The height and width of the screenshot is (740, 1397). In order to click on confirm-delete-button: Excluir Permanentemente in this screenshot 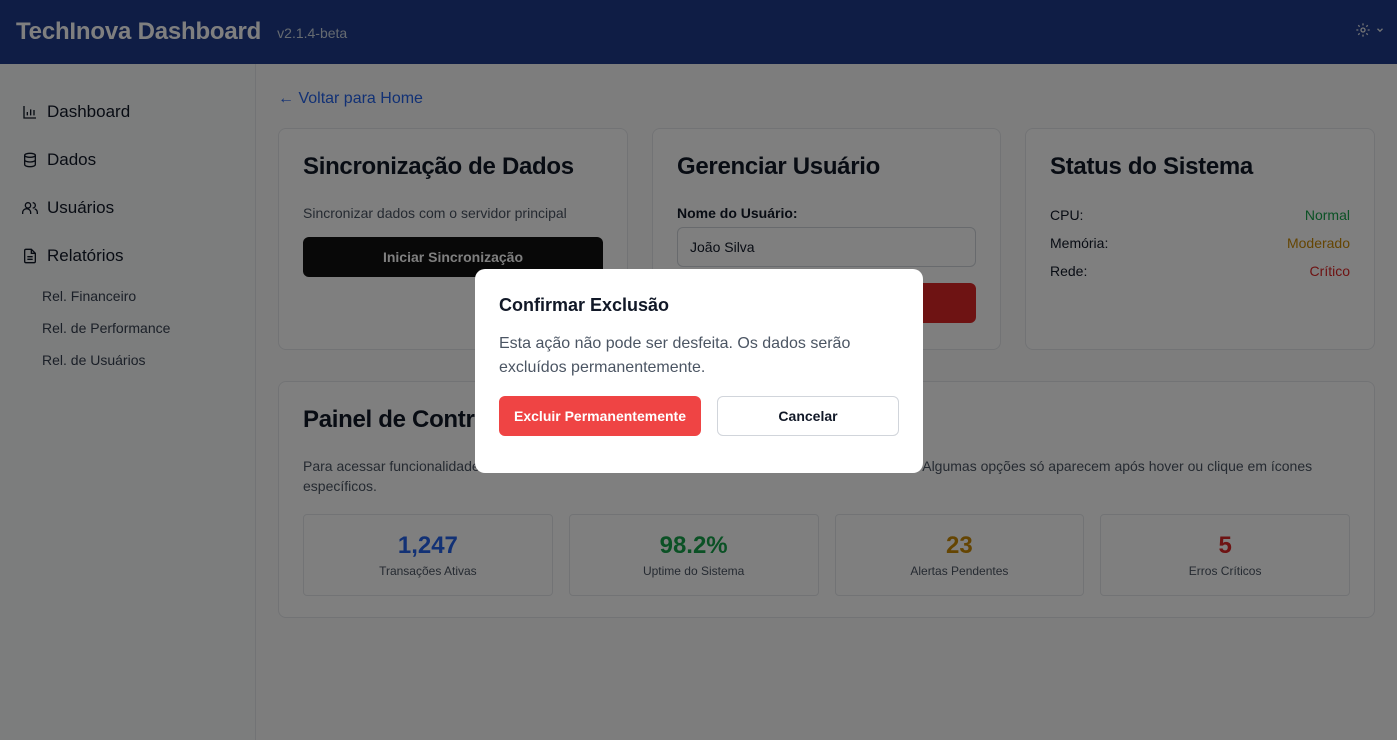, I will do `click(600, 416)`.